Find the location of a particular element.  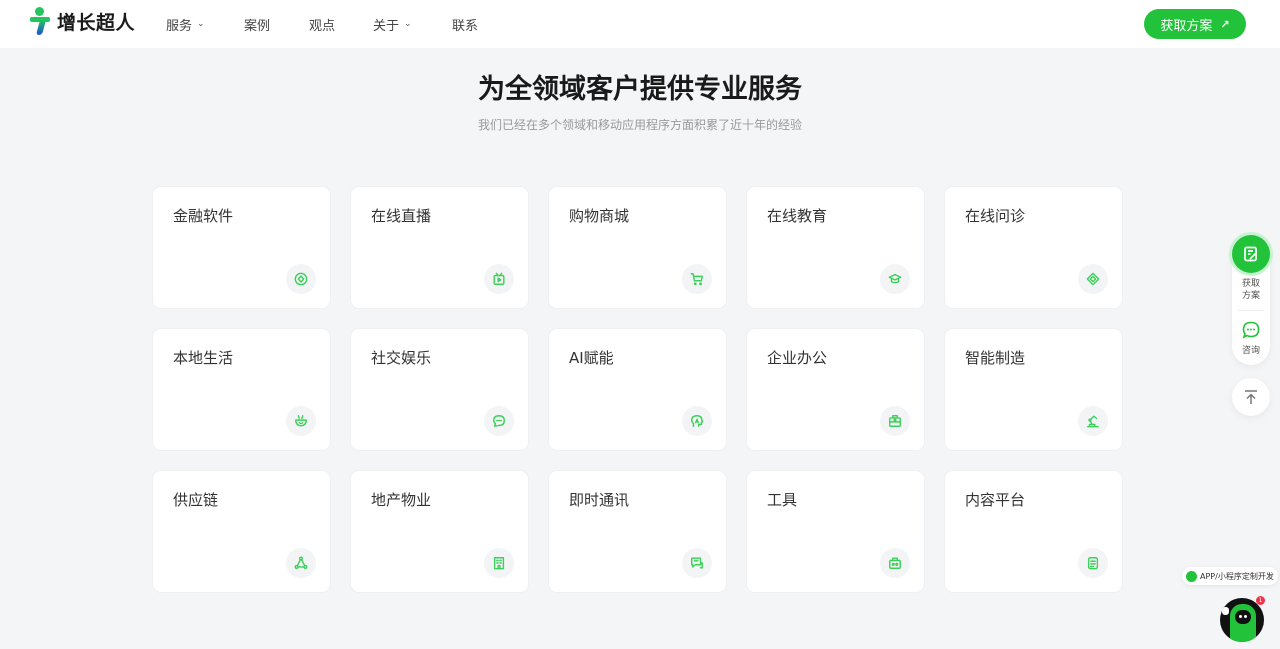

card-label: 社交娱乐 is located at coordinates (401, 358).